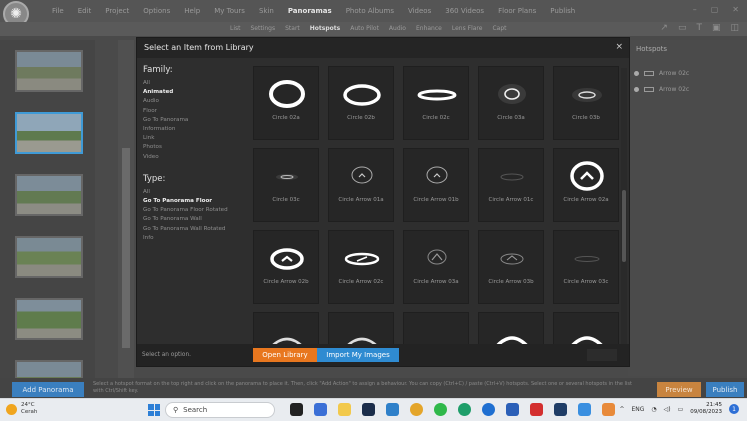 The image size is (747, 421). I want to click on windows-start-icon, so click(154, 410).